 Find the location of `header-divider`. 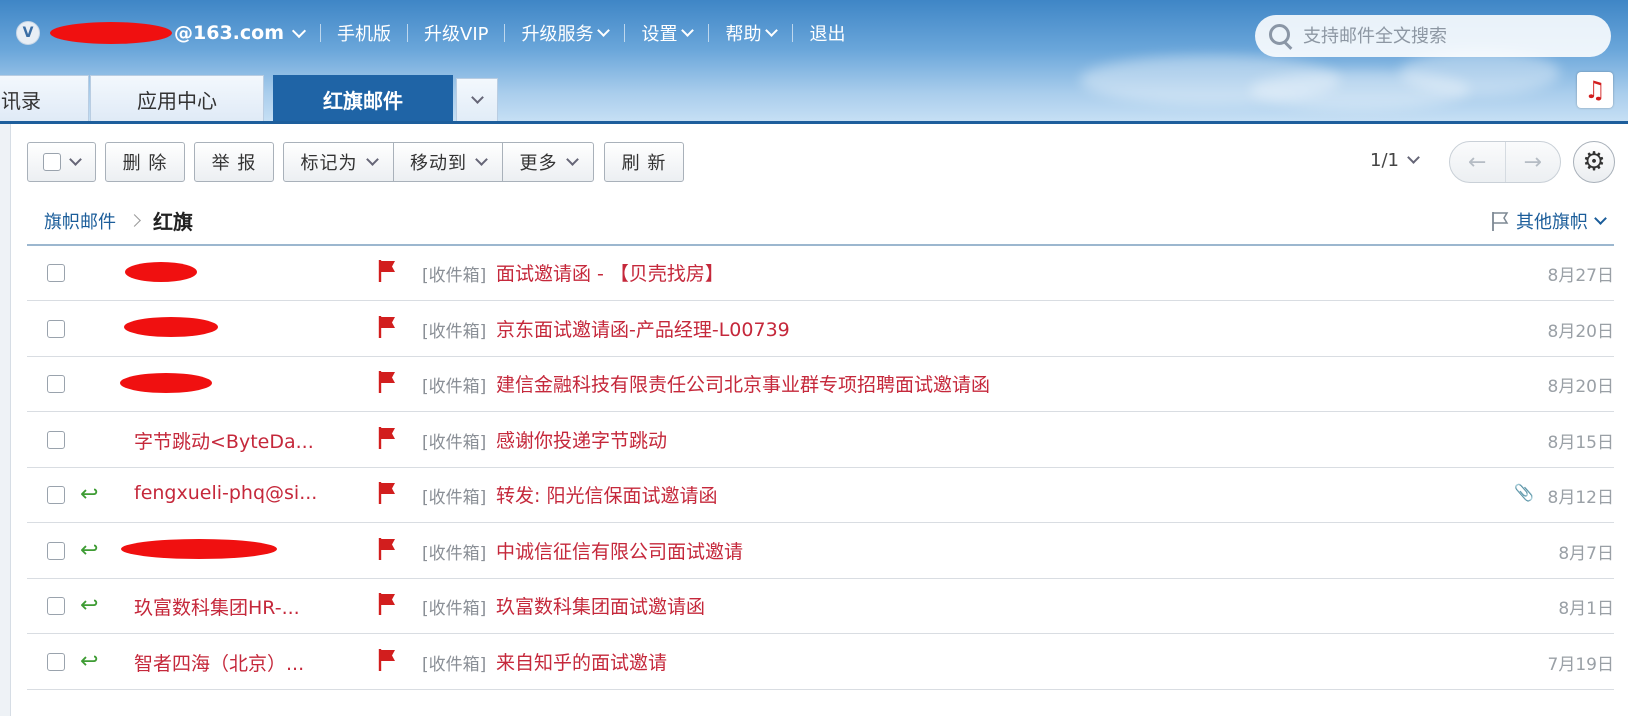

header-divider is located at coordinates (814, 122).